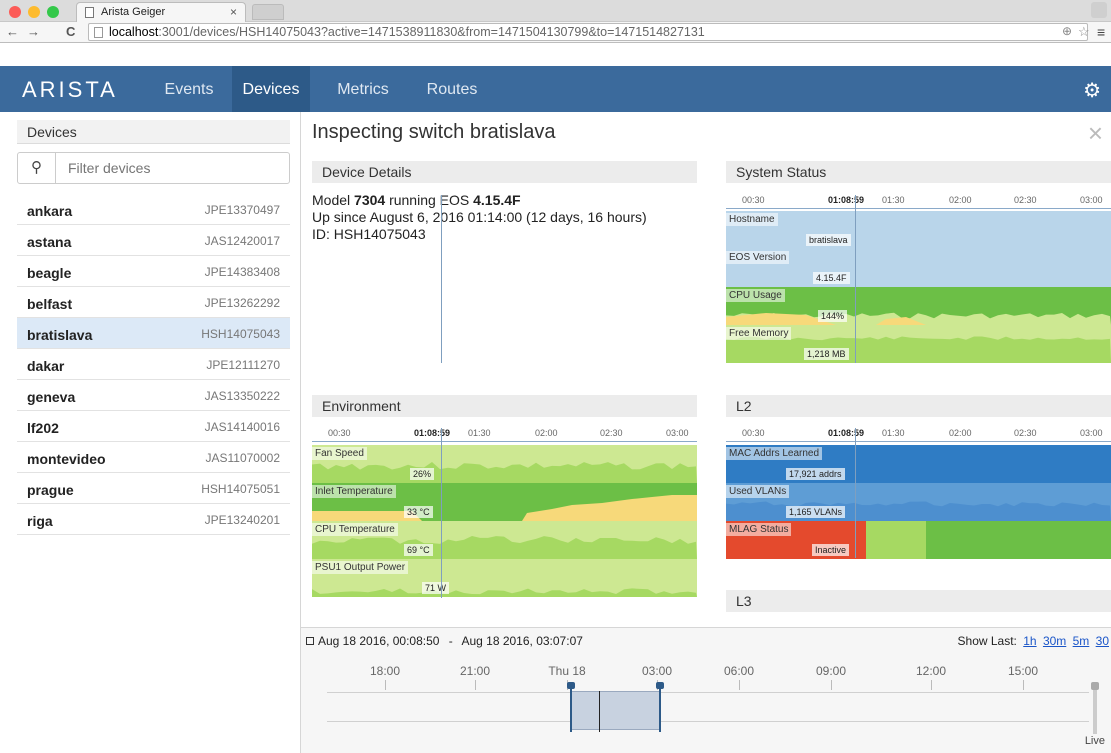 The width and height of the screenshot is (1111, 753). Describe the element at coordinates (555, 11) in the screenshot. I see `browser-tabbar: Arista Geiger ×` at that location.